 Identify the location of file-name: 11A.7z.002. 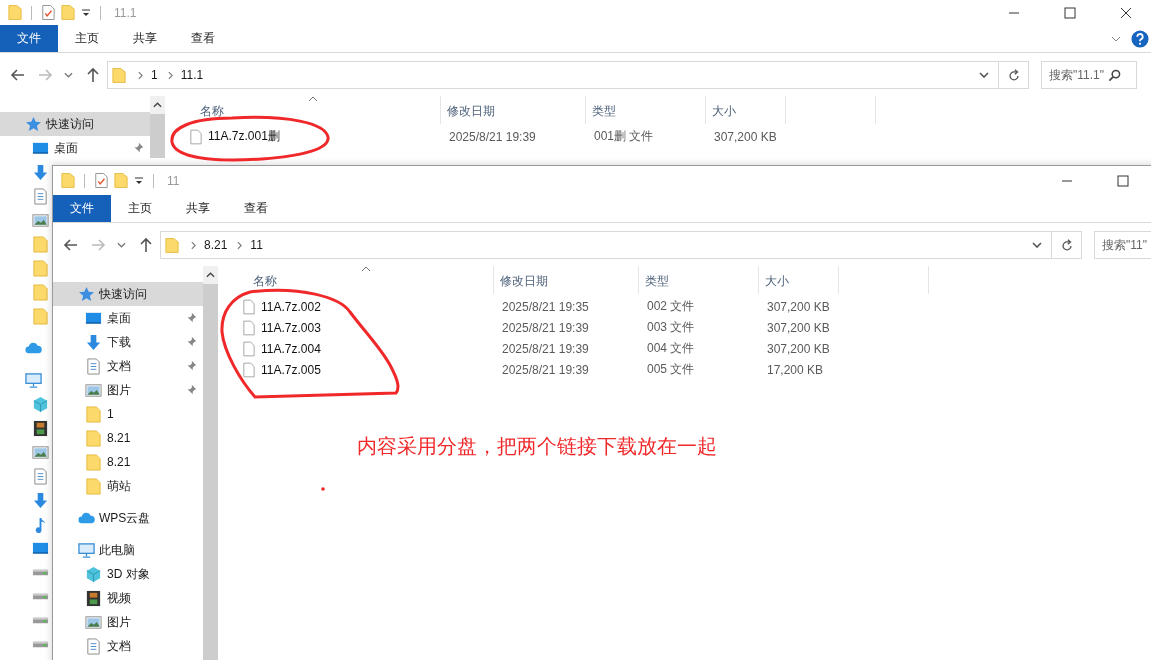
(291, 306).